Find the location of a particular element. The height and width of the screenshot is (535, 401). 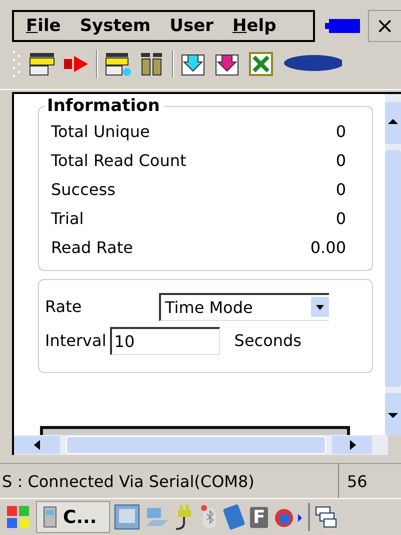

dropdown-caret-icon is located at coordinates (320, 307).